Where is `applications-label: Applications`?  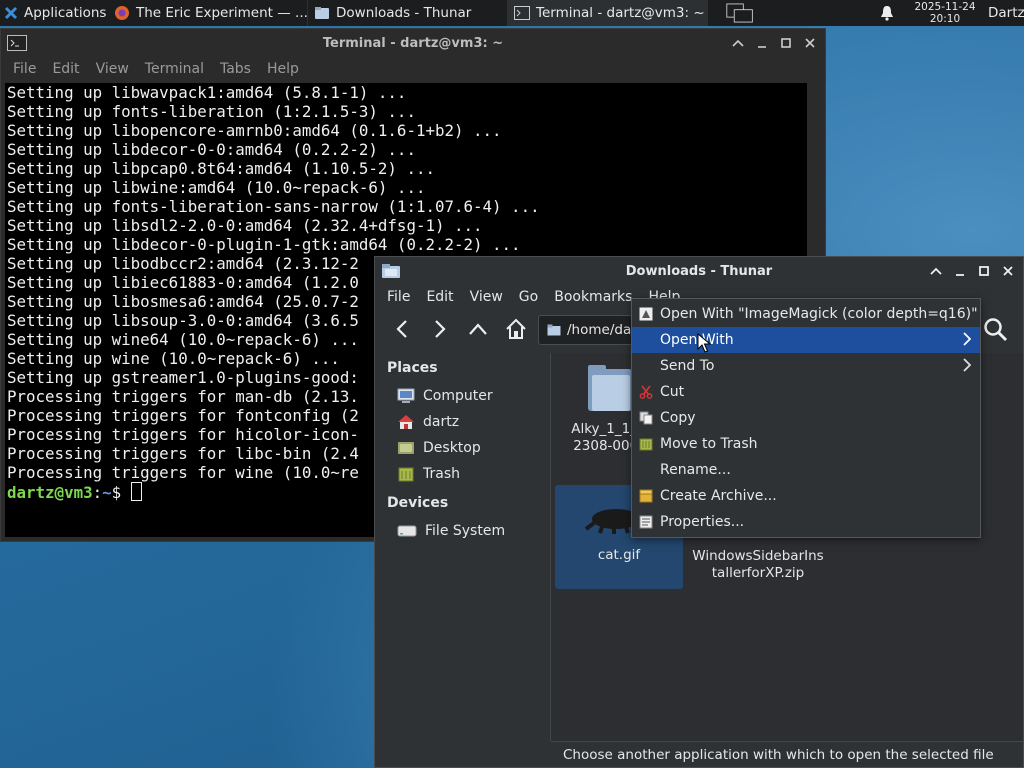
applications-label: Applications is located at coordinates (65, 13).